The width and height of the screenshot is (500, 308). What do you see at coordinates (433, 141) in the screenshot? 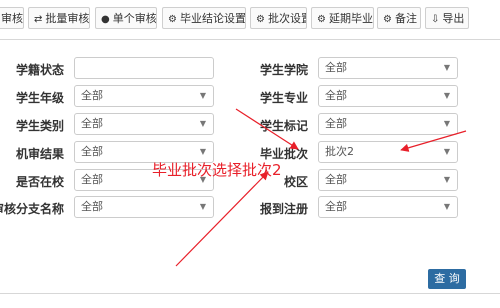
I see `arrow-to-batch-select` at bounding box center [433, 141].